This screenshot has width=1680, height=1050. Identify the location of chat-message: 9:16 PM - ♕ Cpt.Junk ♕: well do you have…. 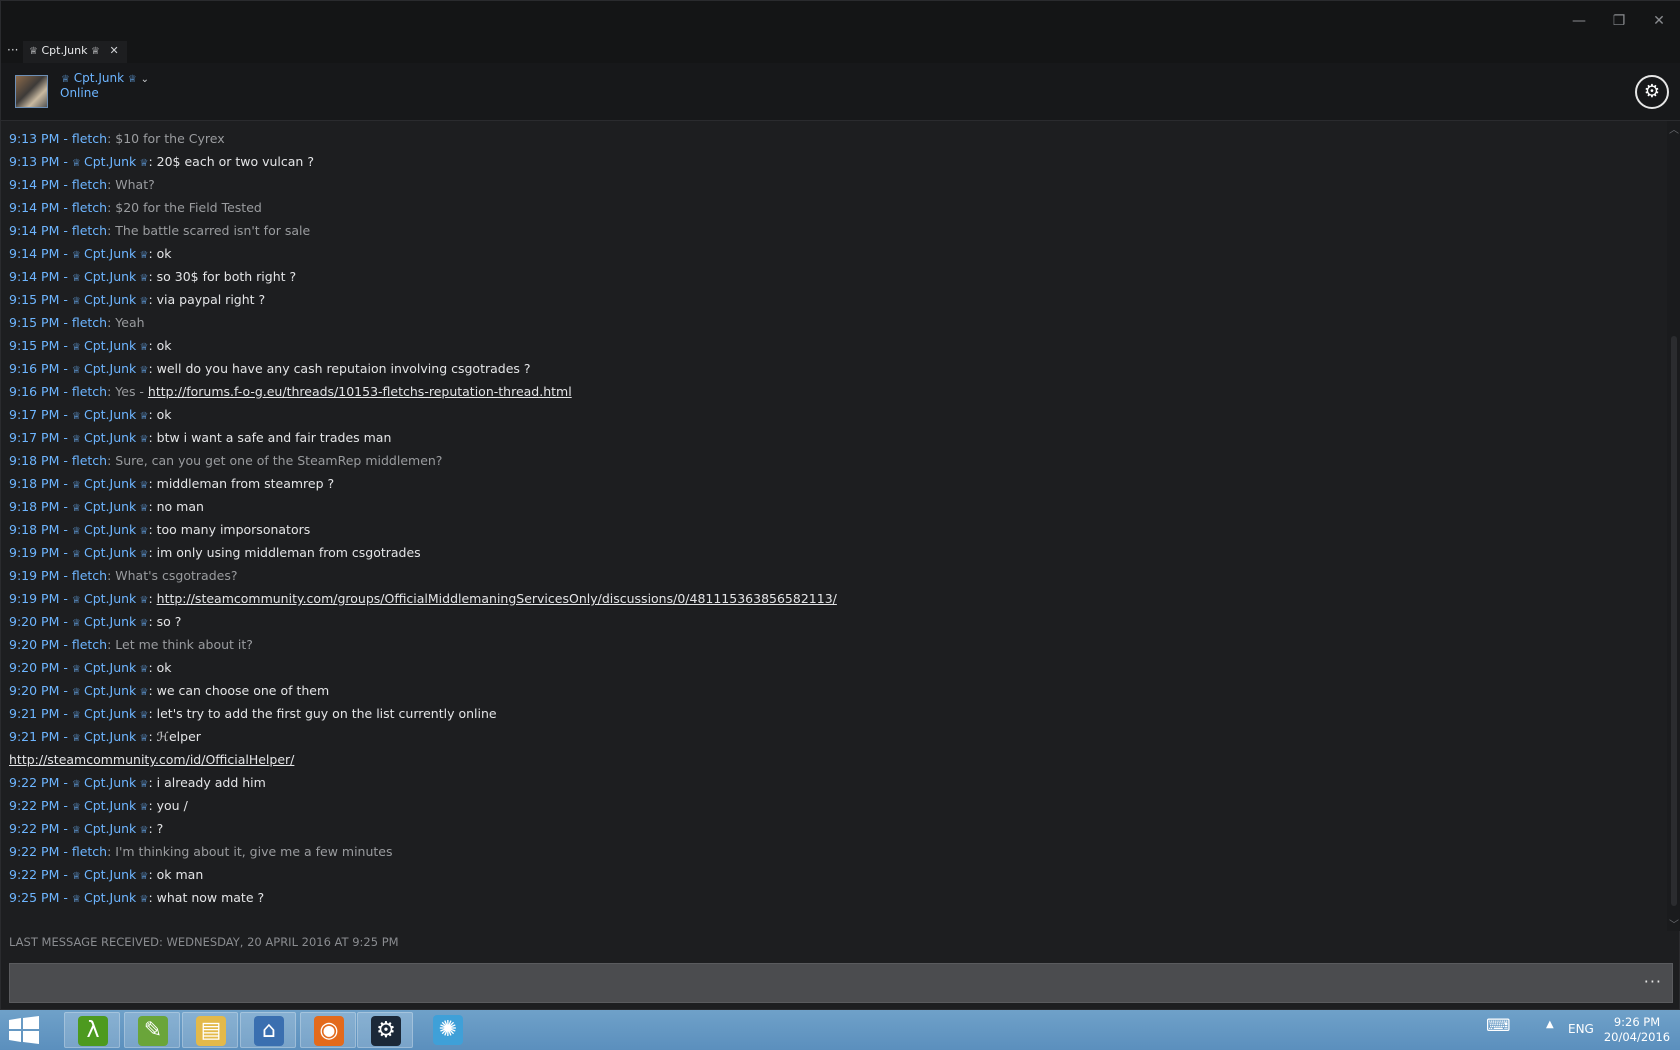
(270, 369).